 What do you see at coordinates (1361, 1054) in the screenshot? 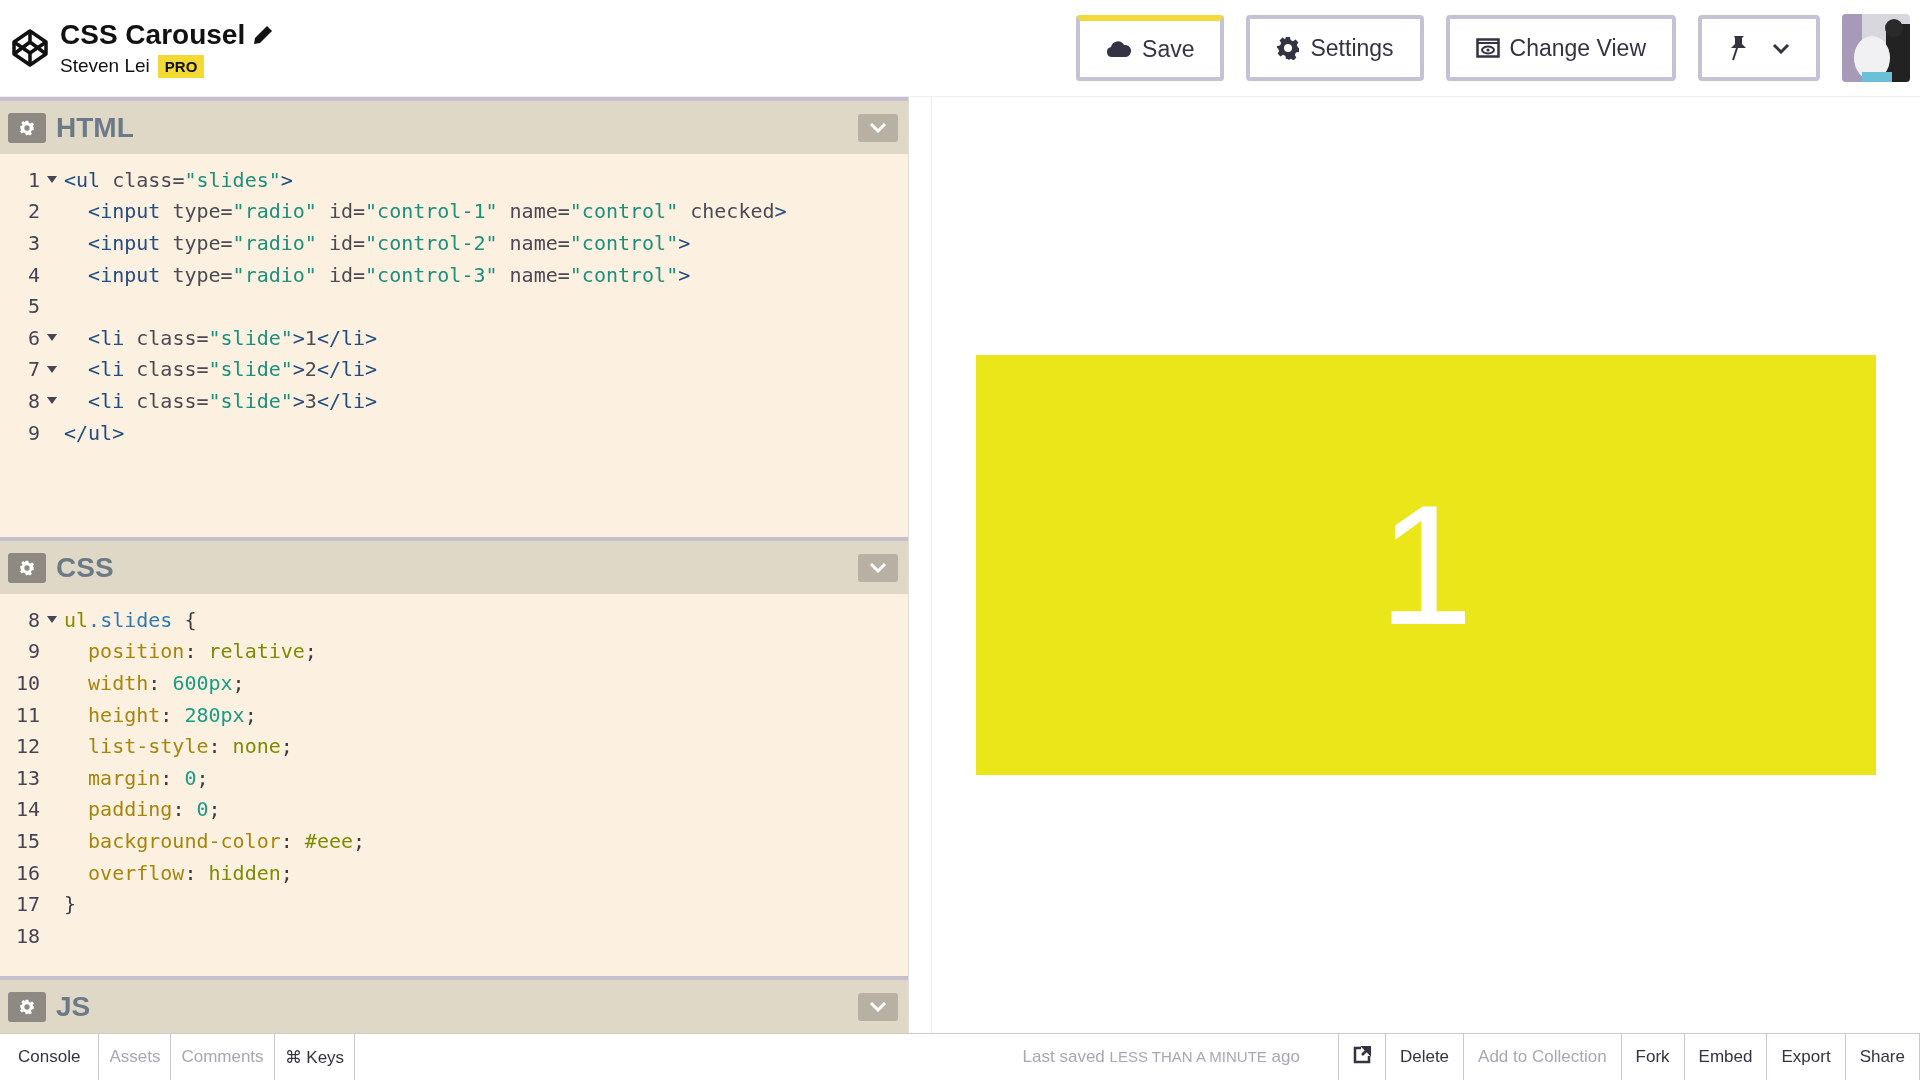
I see `external-link-icon` at bounding box center [1361, 1054].